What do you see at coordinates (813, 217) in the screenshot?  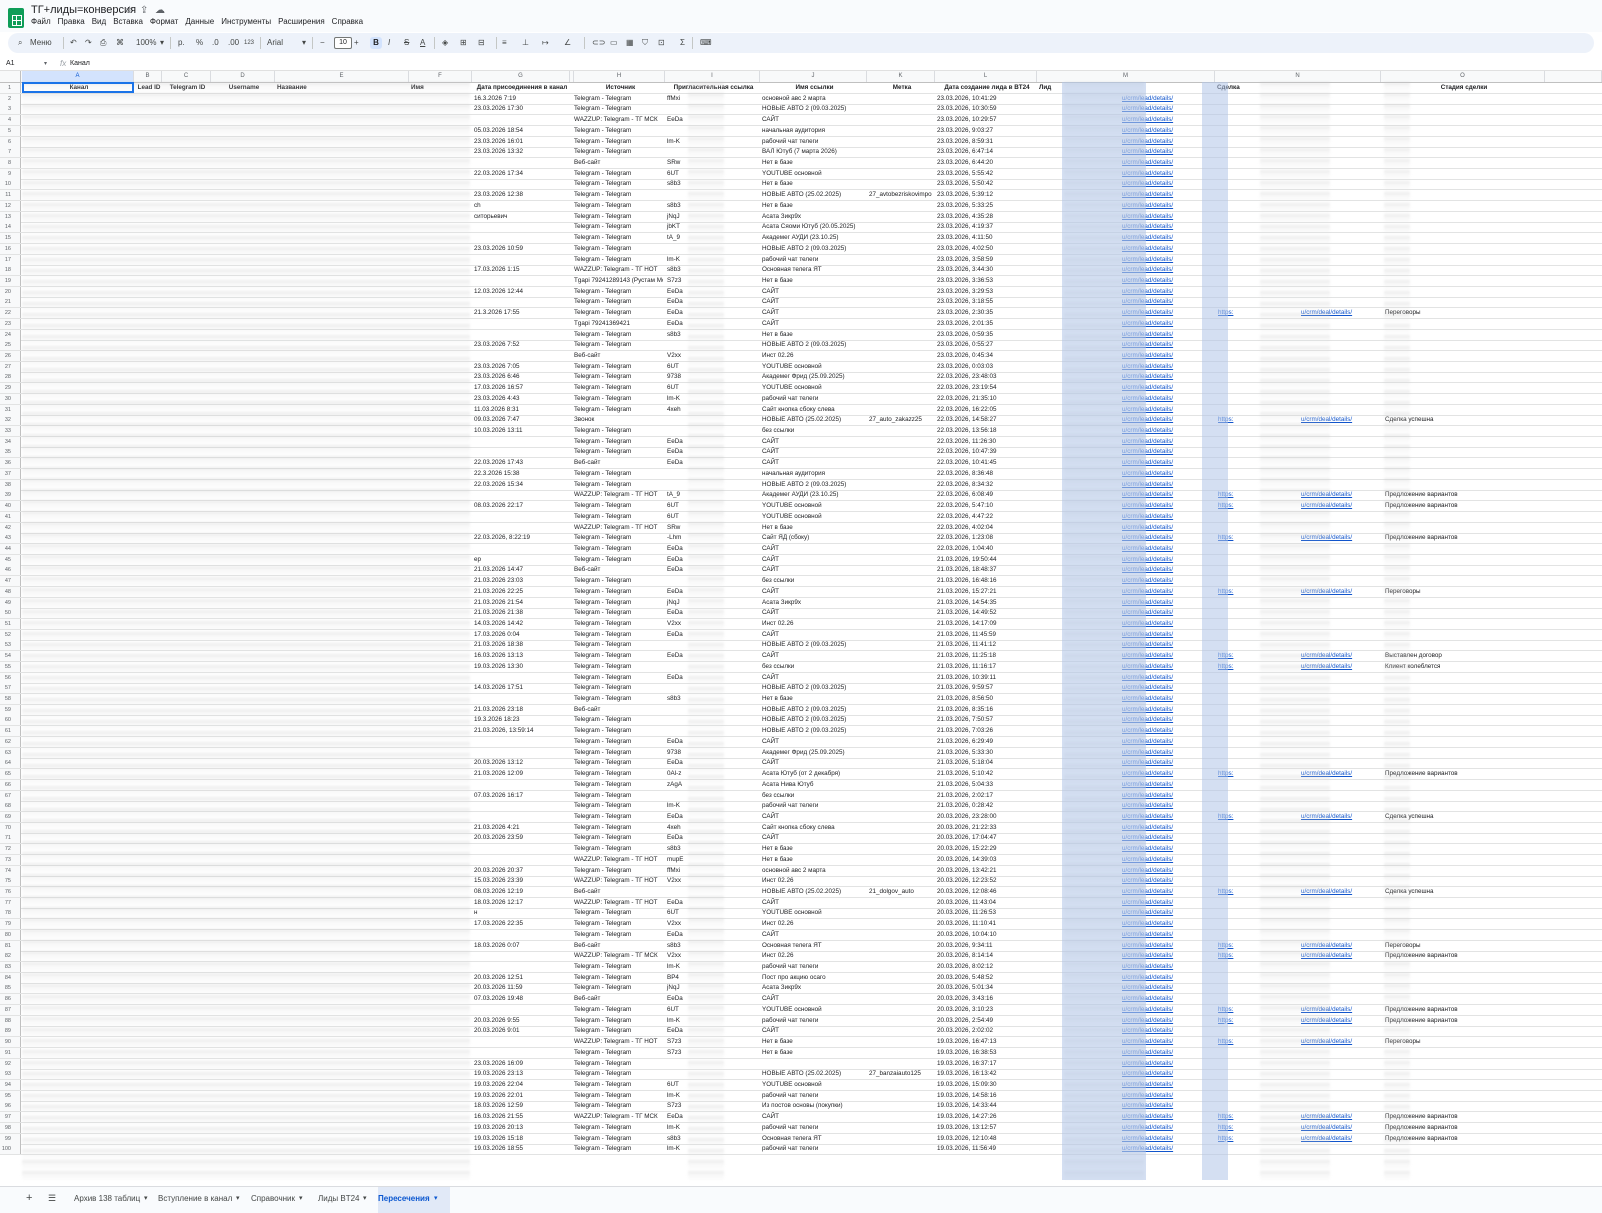 I see `cell-k: Асата Зикр9х` at bounding box center [813, 217].